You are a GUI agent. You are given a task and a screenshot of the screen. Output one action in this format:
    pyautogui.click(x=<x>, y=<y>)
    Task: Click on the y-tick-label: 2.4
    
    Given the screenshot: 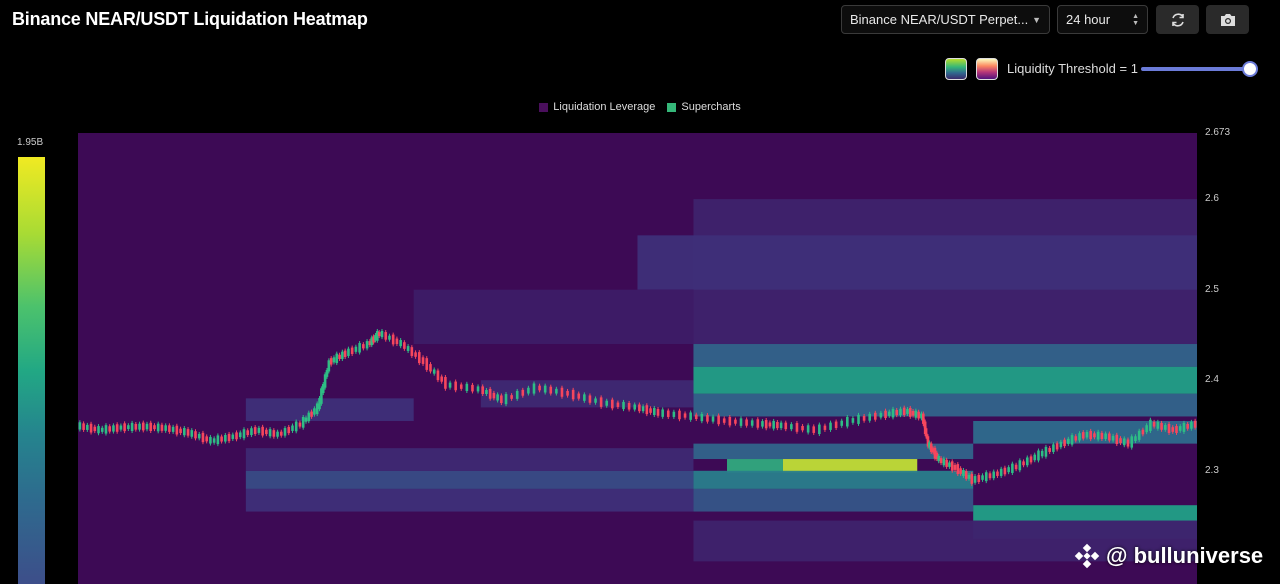 What is the action you would take?
    pyautogui.click(x=1212, y=380)
    